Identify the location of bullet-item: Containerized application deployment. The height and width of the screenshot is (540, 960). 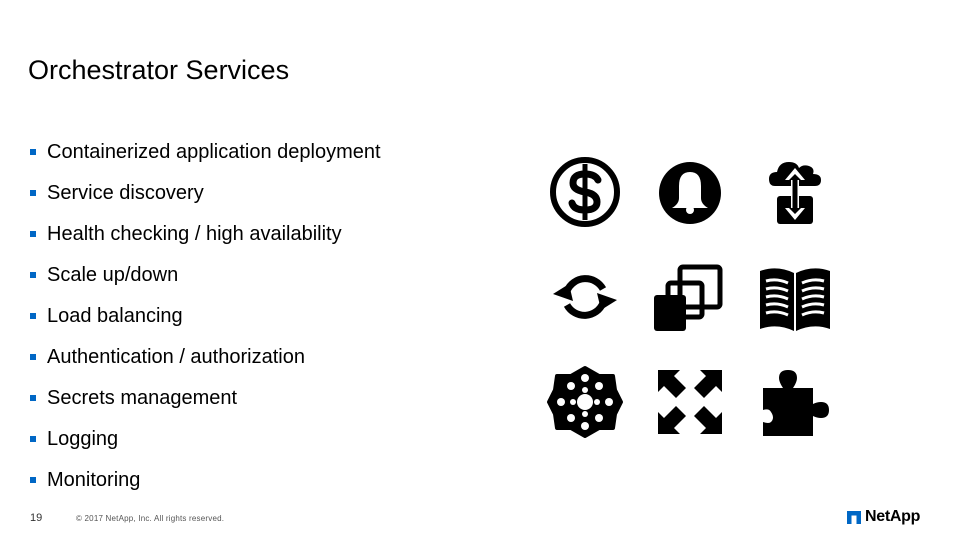
(205, 160).